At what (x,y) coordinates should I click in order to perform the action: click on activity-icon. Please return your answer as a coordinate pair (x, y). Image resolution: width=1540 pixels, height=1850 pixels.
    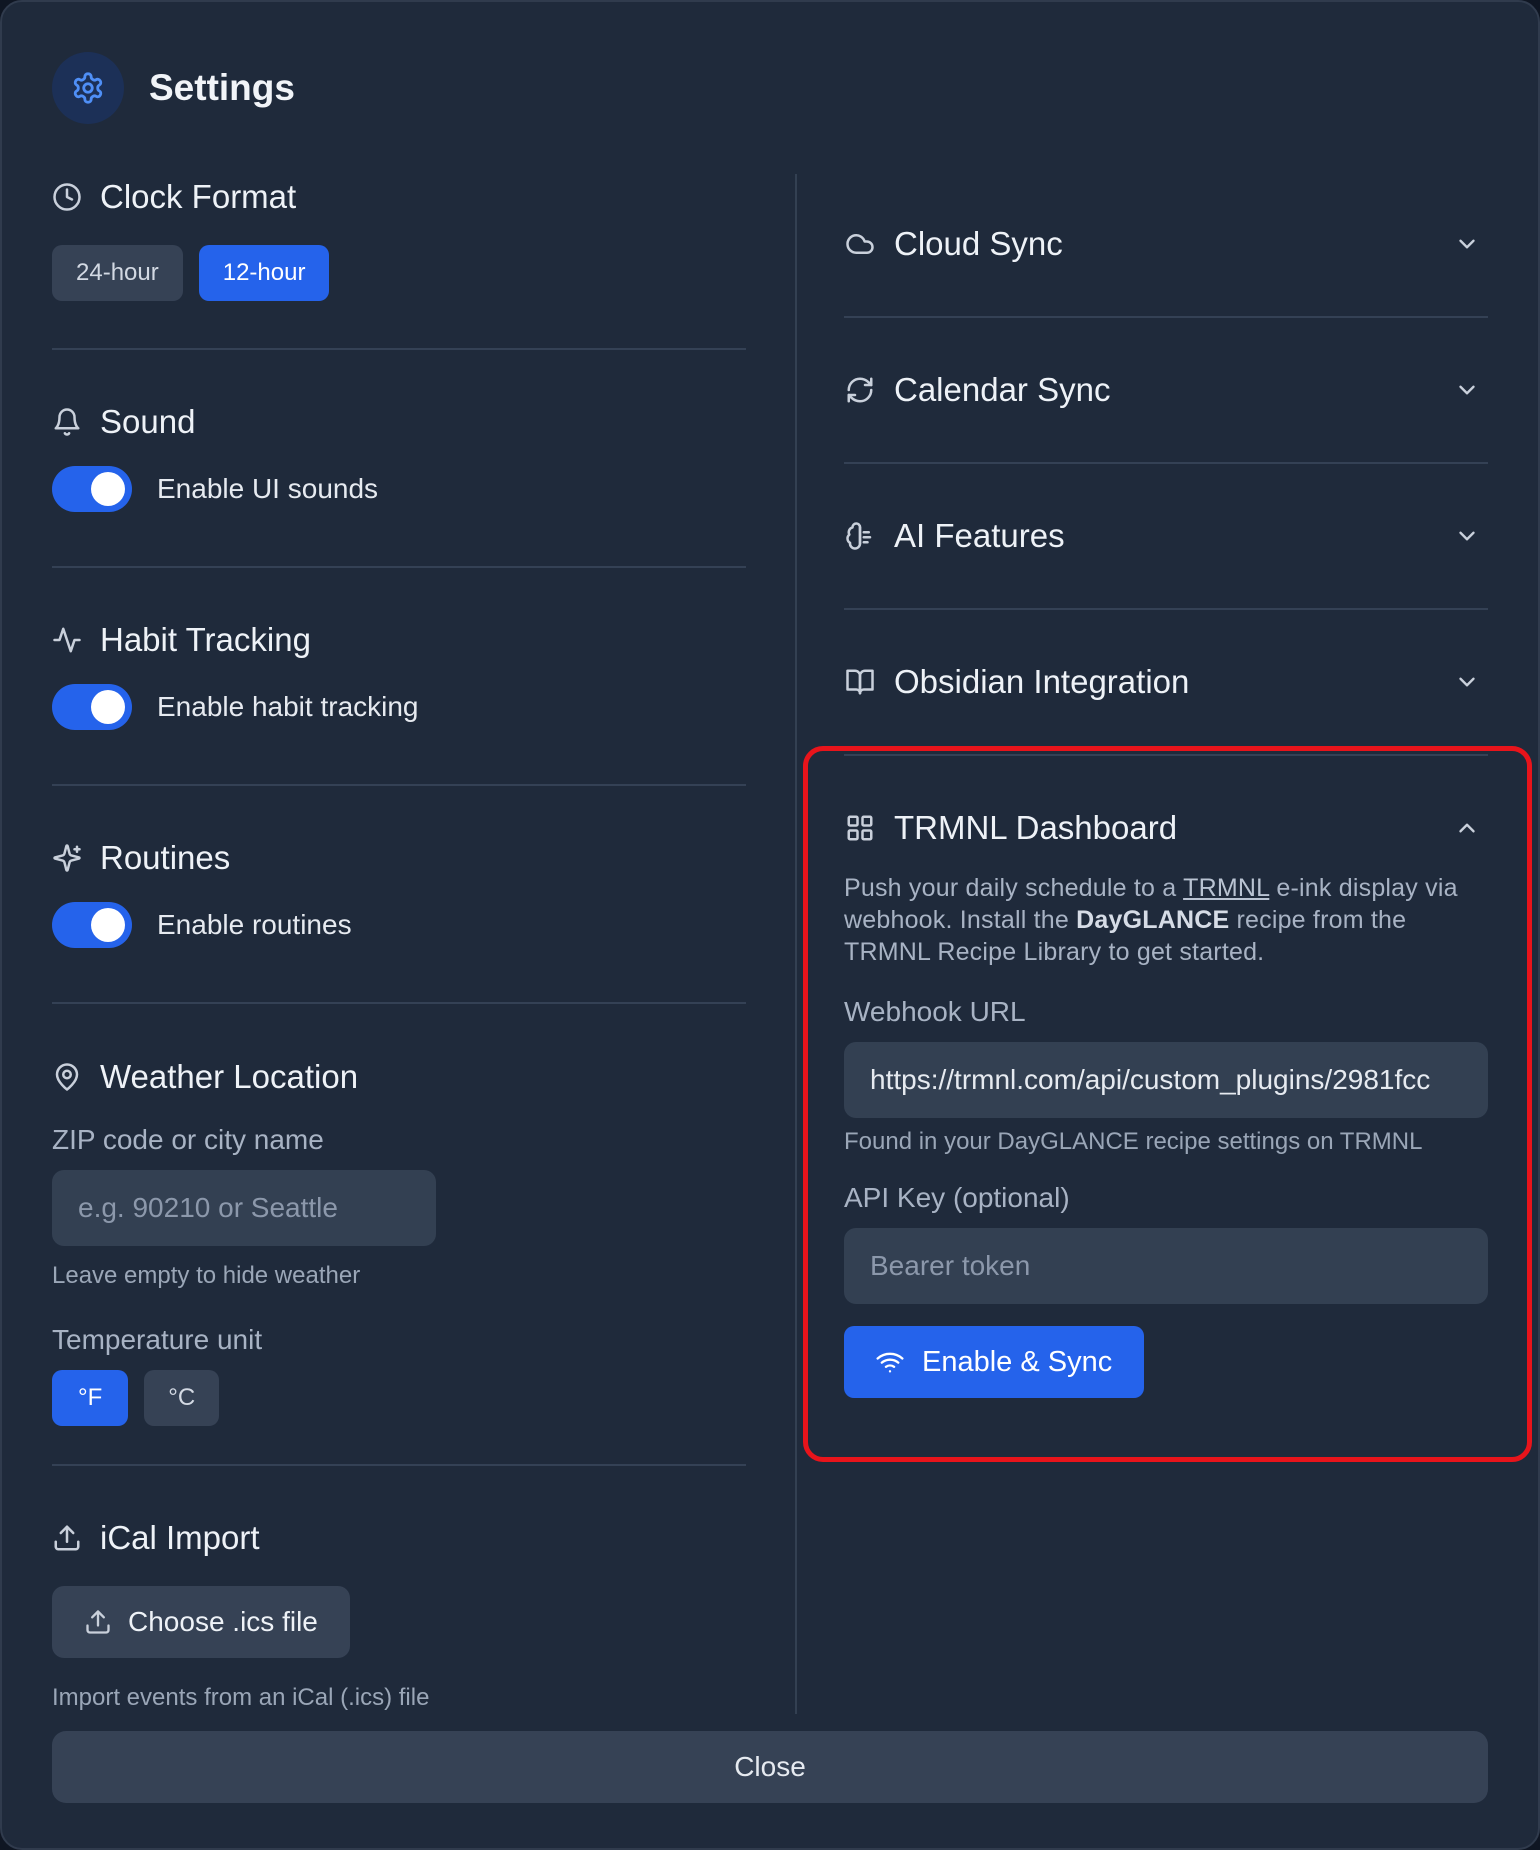
    Looking at the image, I should click on (67, 640).